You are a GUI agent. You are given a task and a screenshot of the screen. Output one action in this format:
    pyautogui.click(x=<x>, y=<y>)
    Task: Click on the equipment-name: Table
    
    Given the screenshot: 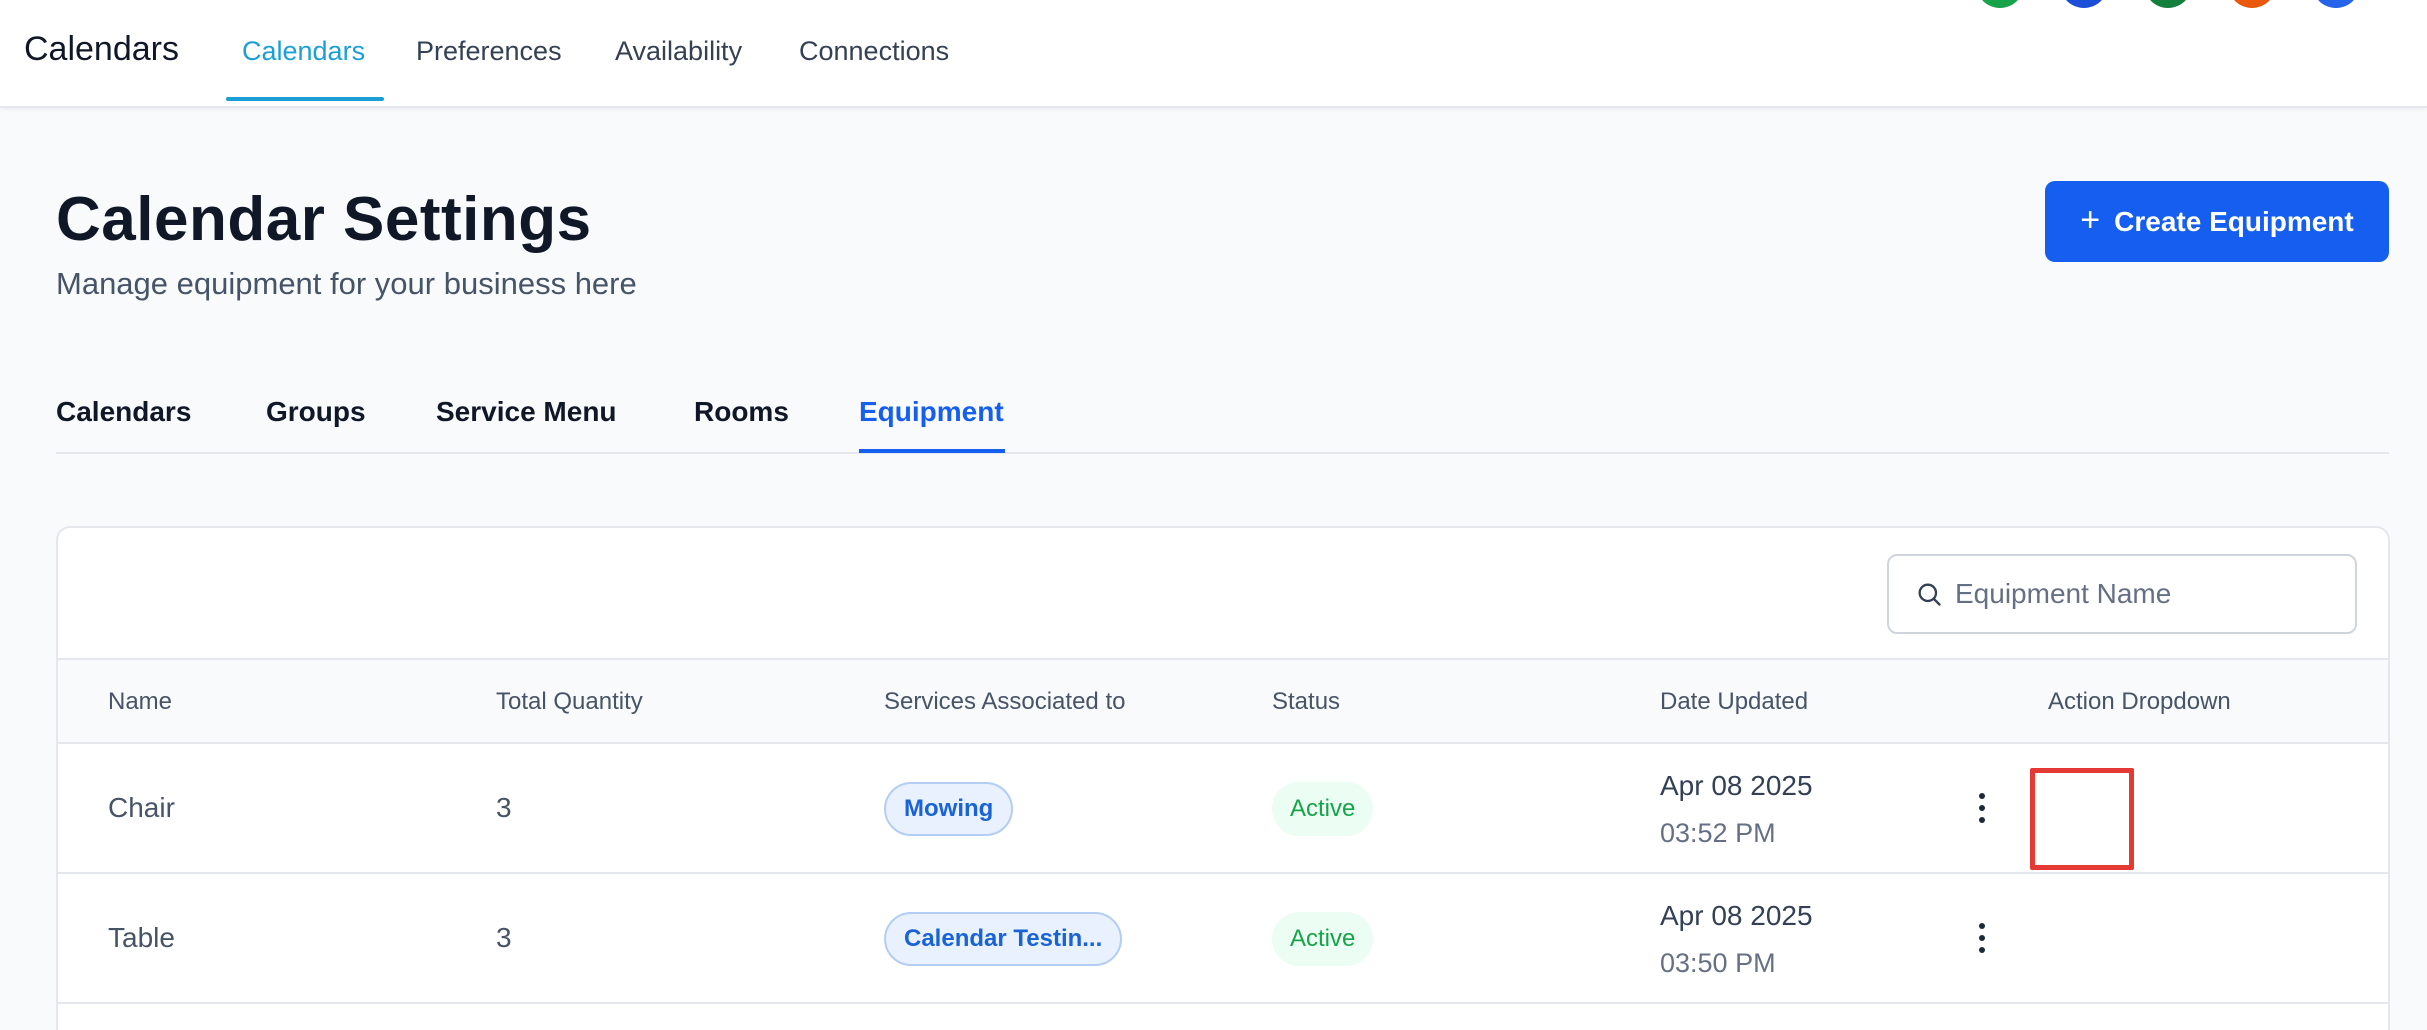 What is the action you would take?
    pyautogui.click(x=141, y=937)
    